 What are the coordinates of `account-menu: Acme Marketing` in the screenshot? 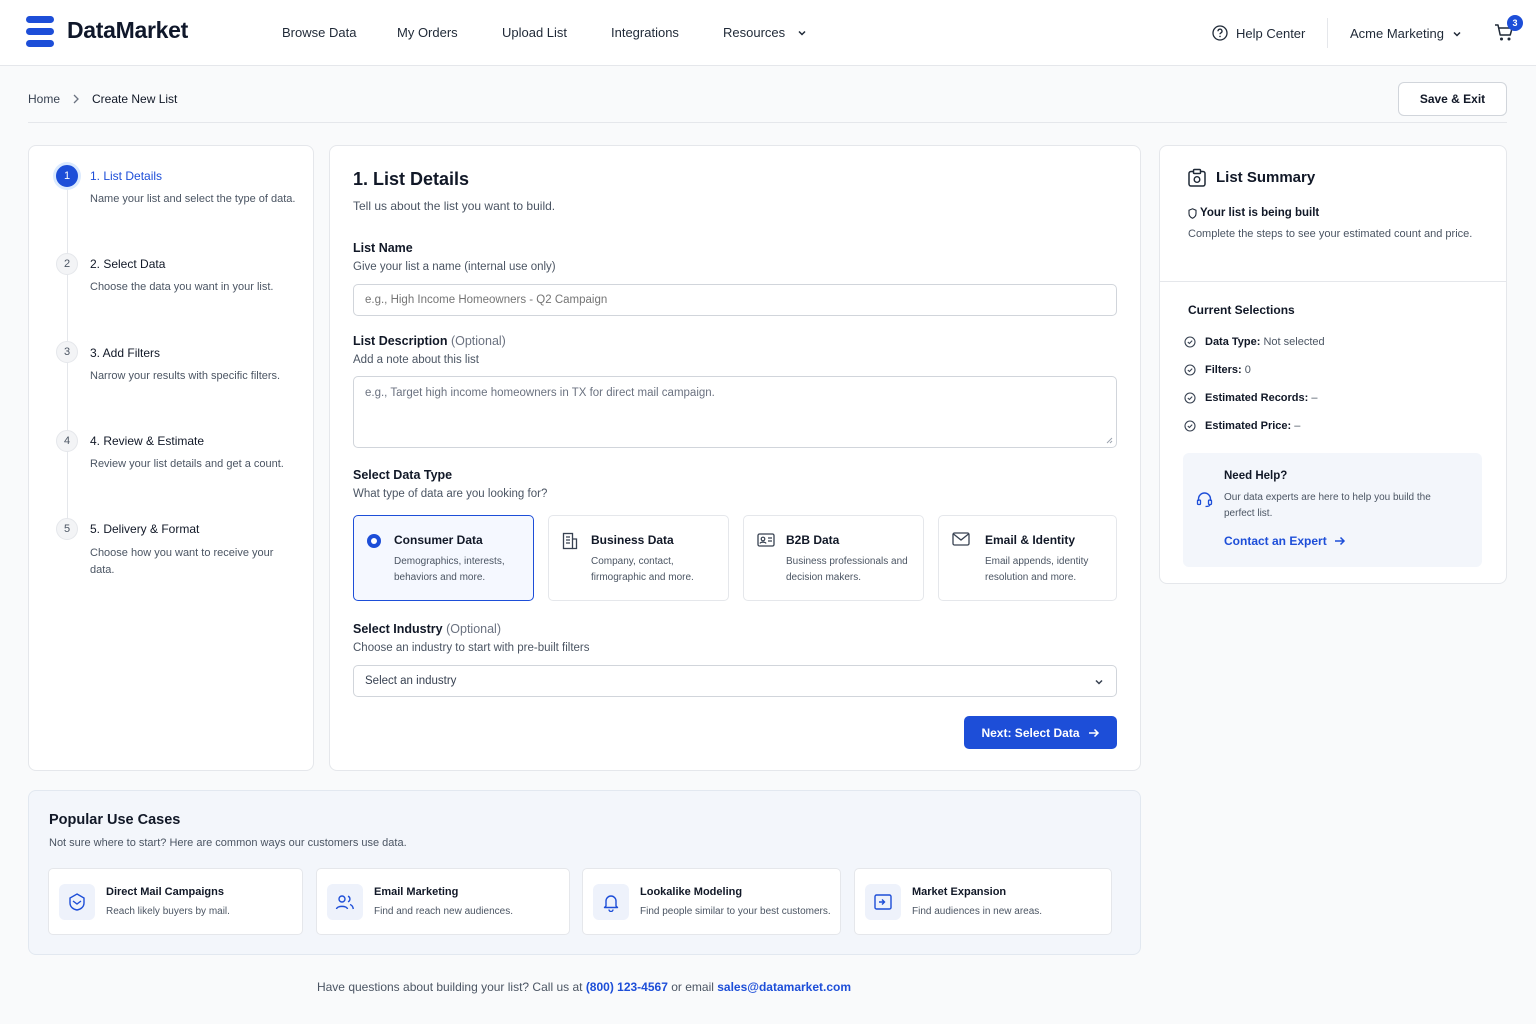 It's located at (1406, 33).